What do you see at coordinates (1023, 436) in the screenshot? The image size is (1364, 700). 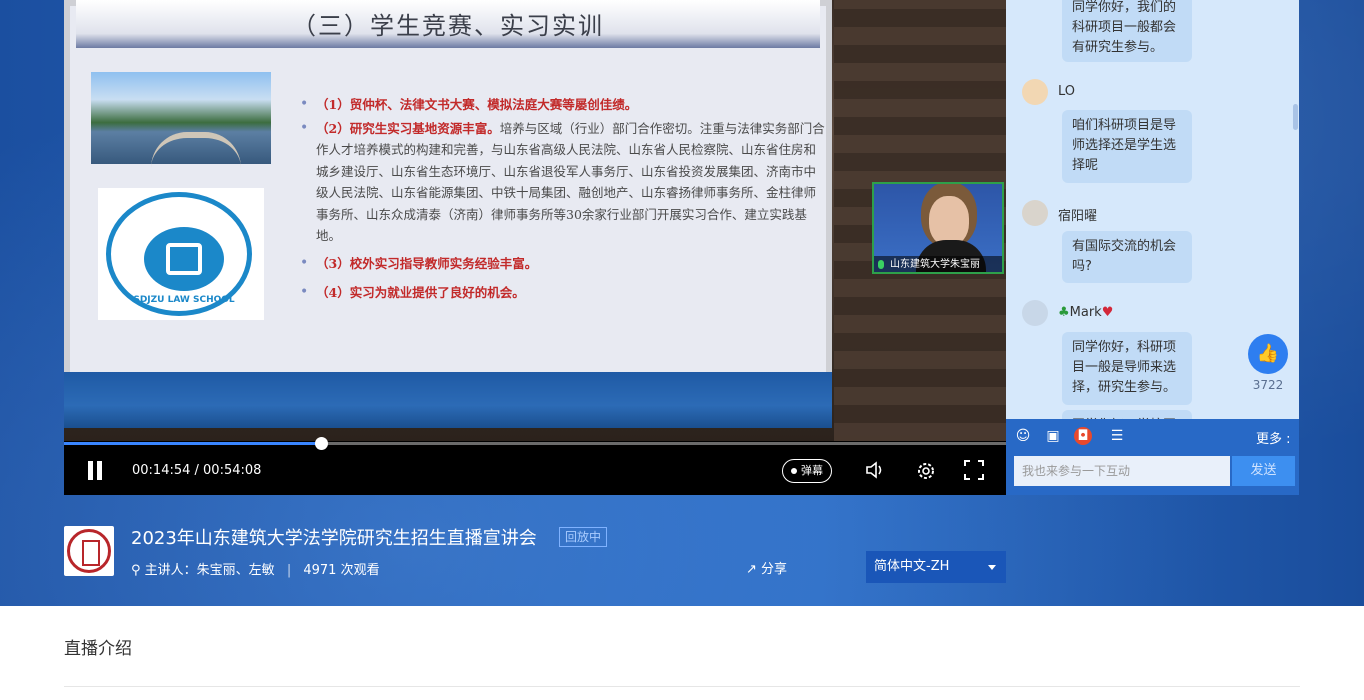 I see `emoji-icon: ☺` at bounding box center [1023, 436].